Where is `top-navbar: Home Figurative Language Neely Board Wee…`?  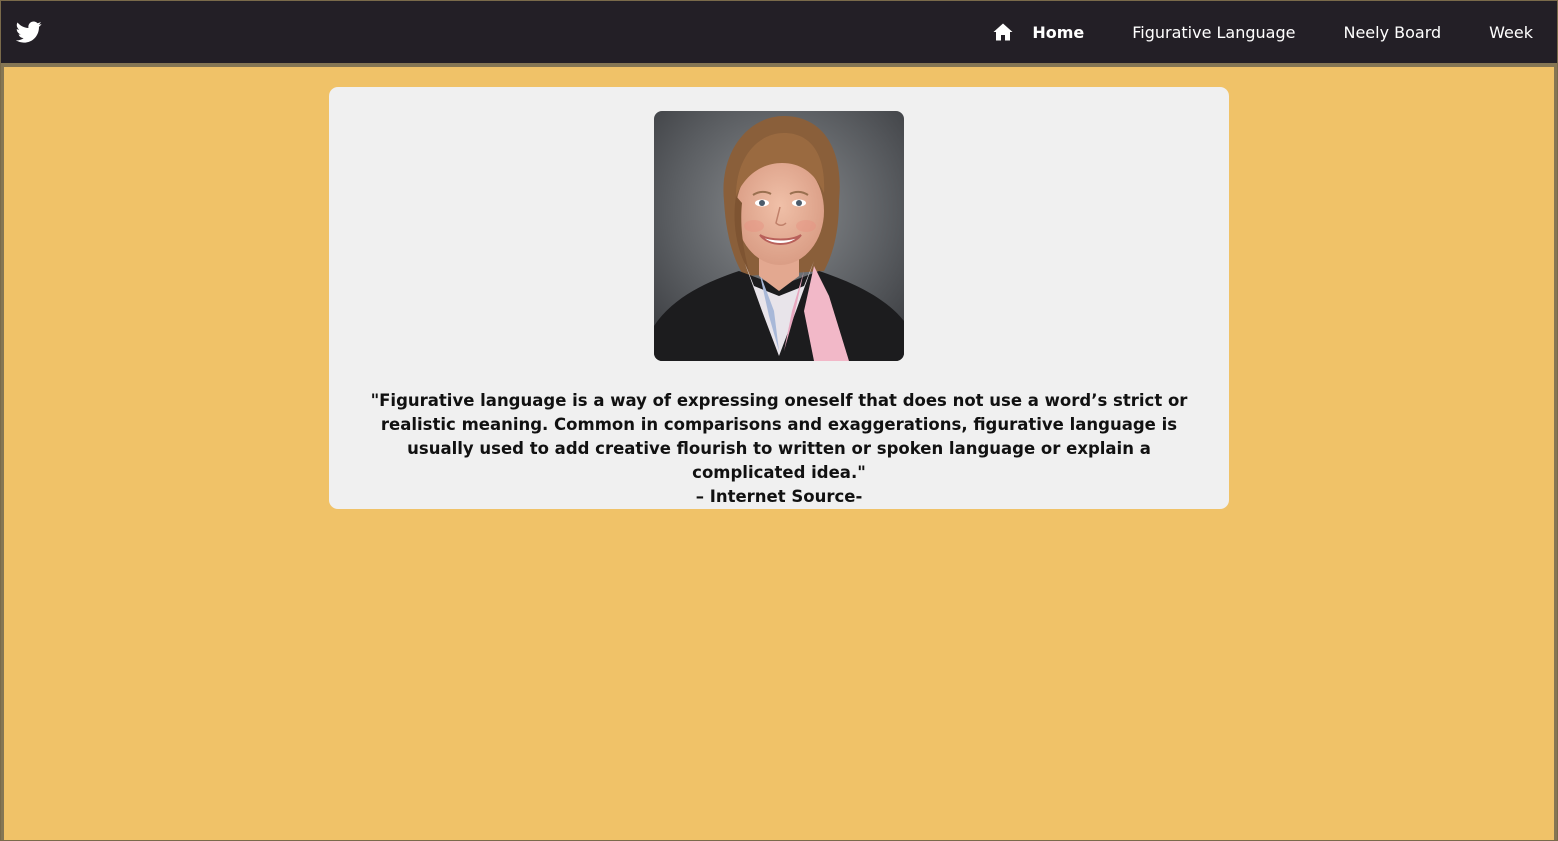
top-navbar: Home Figurative Language Neely Board Wee… is located at coordinates (779, 32).